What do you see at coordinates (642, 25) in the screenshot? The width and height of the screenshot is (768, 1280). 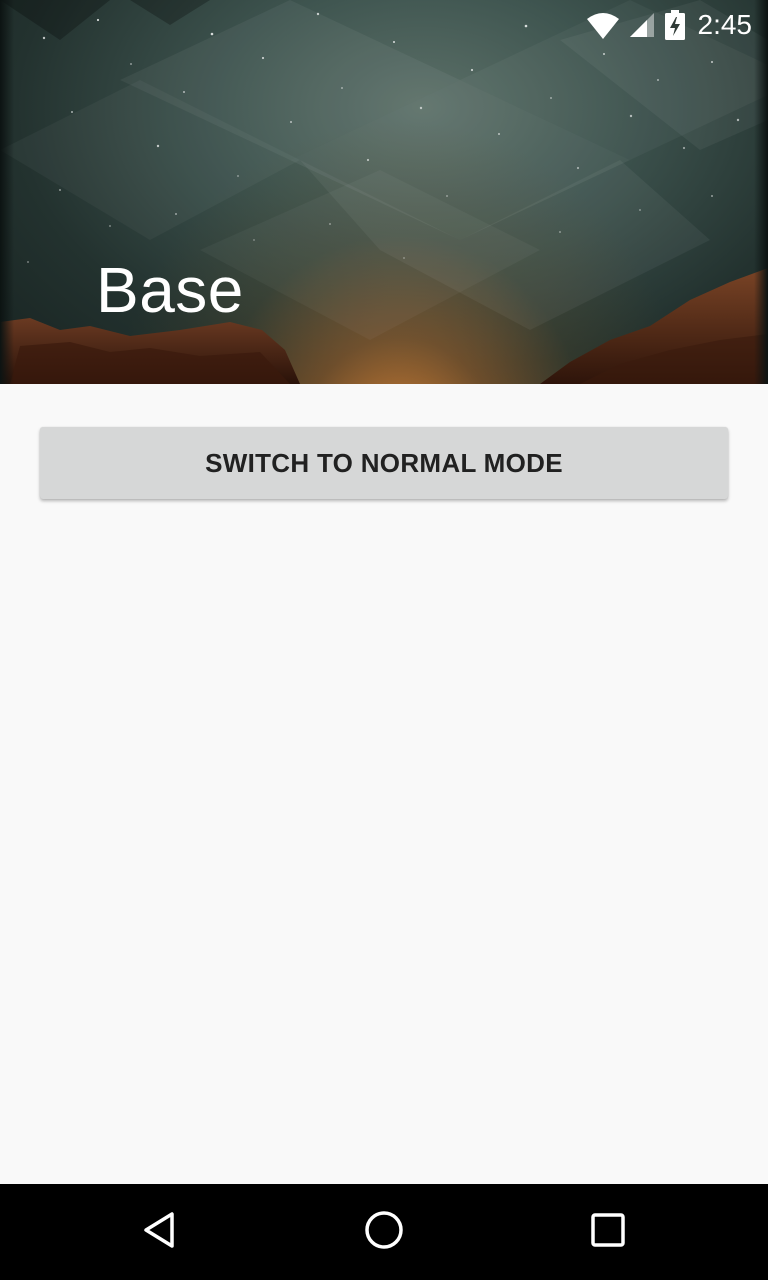 I see `cell-signal-icon` at bounding box center [642, 25].